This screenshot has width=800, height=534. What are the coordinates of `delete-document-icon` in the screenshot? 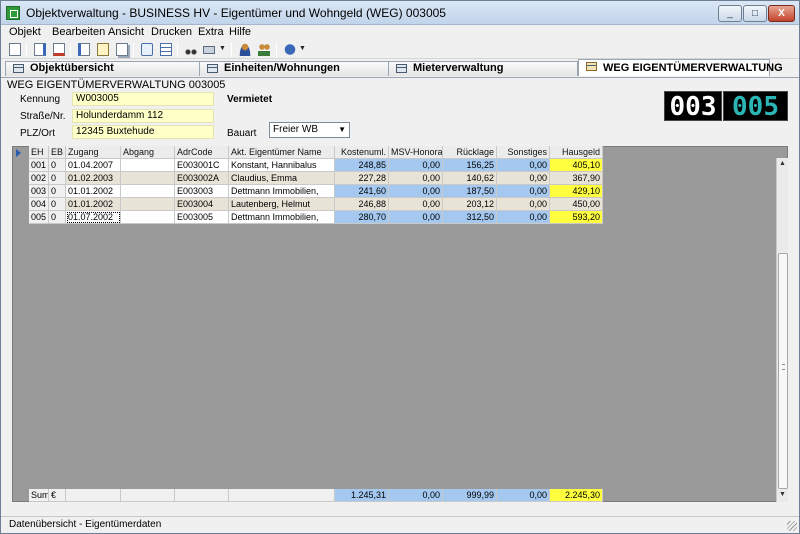 It's located at (59, 49).